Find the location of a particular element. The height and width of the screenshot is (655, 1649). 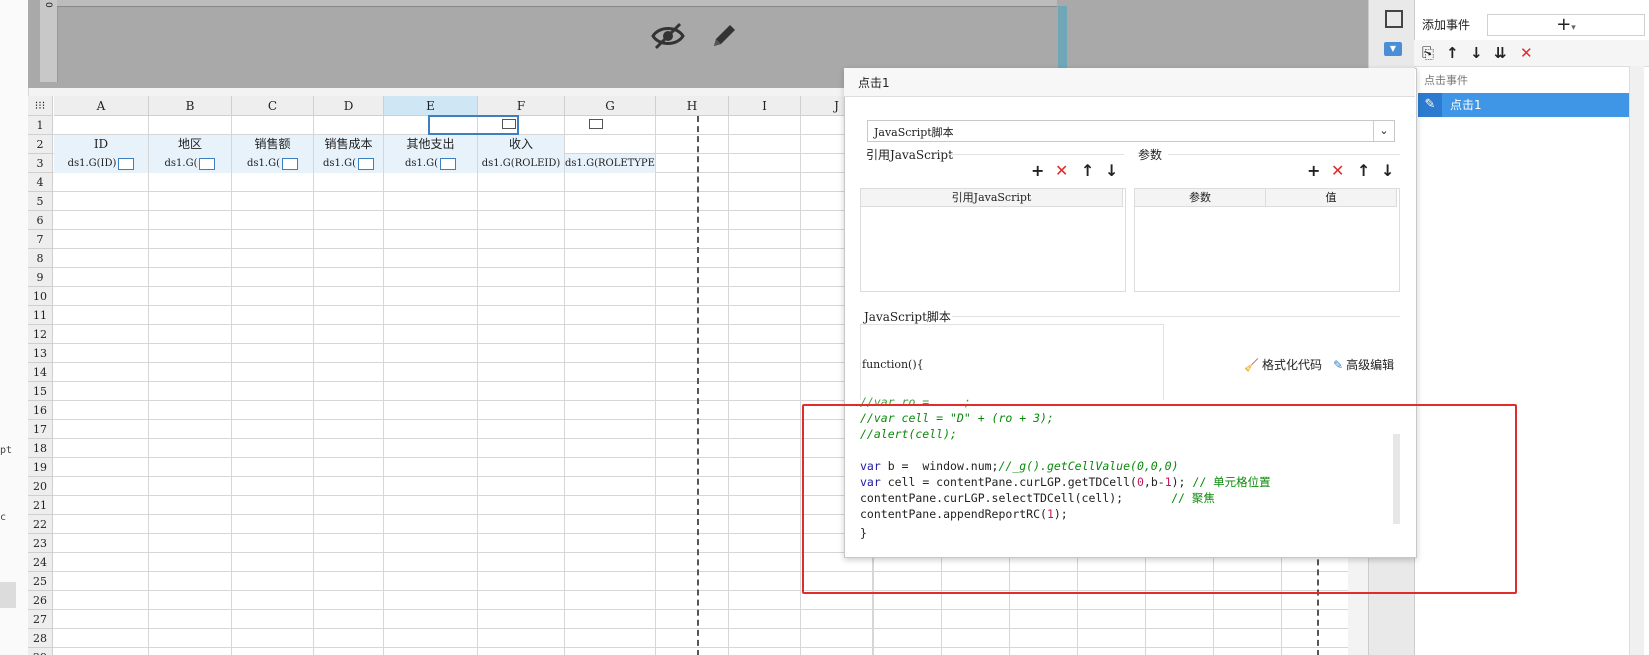

row-header: 27 is located at coordinates (40, 619).